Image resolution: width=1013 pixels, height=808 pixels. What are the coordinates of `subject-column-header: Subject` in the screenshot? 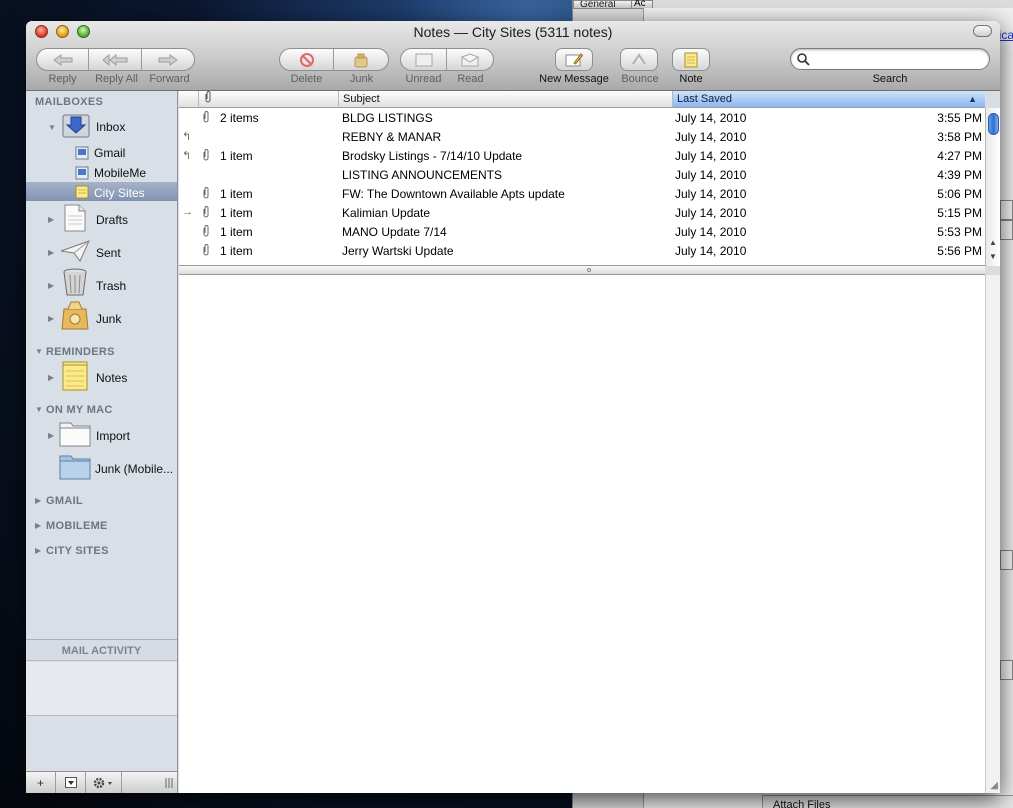 It's located at (506, 99).